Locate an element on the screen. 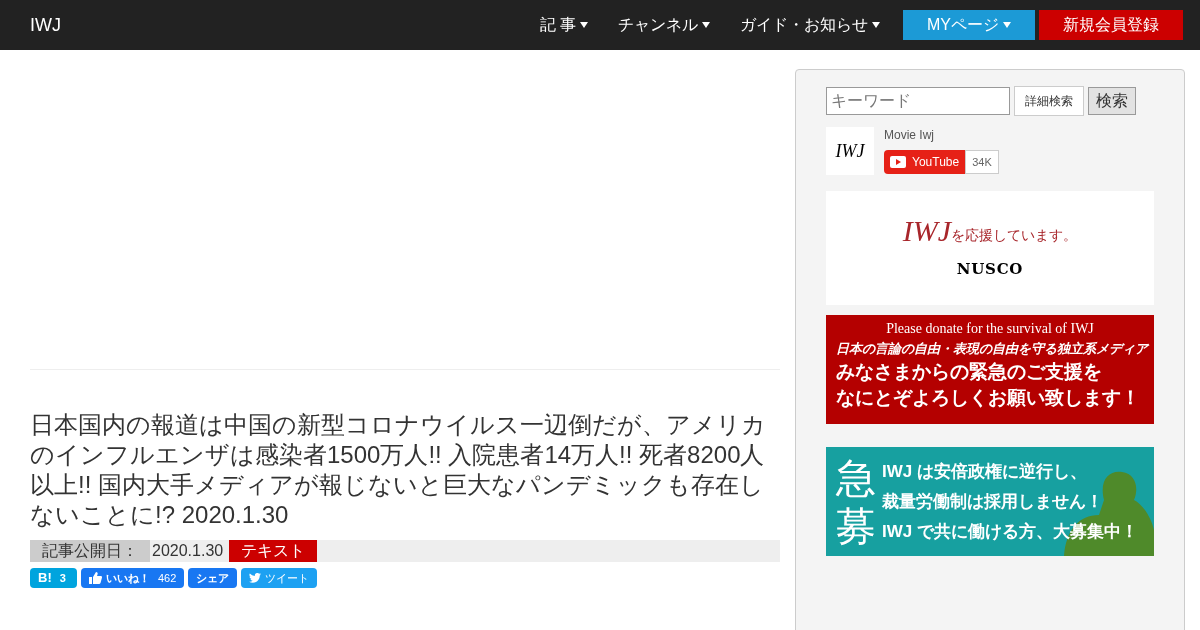 The width and height of the screenshot is (1200, 630). banner-text: IWJ は安倍政権に逆行し、 is located at coordinates (985, 471).